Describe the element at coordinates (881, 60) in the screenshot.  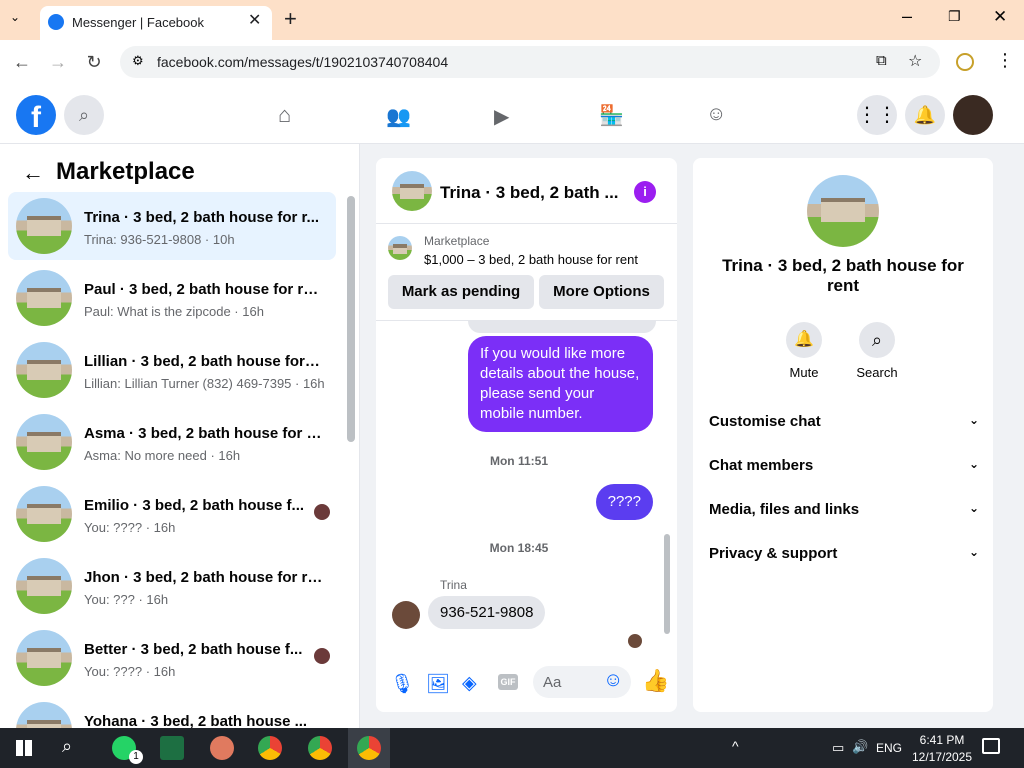
I see `install-app-icon: ⧉` at that location.